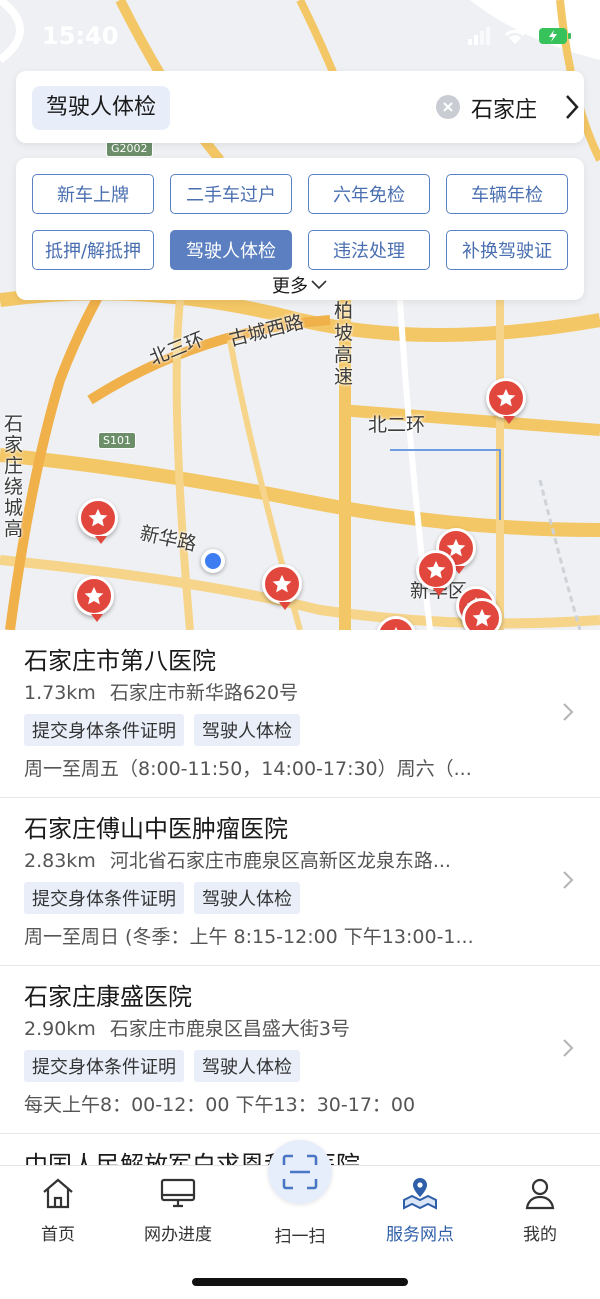 This screenshot has height=1299, width=600. What do you see at coordinates (290, 286) in the screenshot?
I see `more-label: 更多` at bounding box center [290, 286].